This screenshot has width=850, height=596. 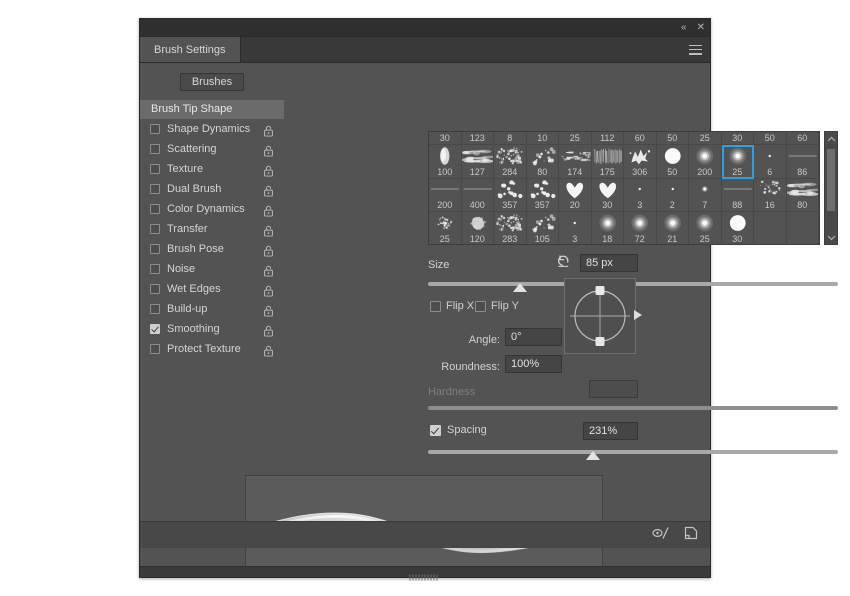 I want to click on sidebar-item-protect-texture: Protect Texture, so click(x=212, y=349).